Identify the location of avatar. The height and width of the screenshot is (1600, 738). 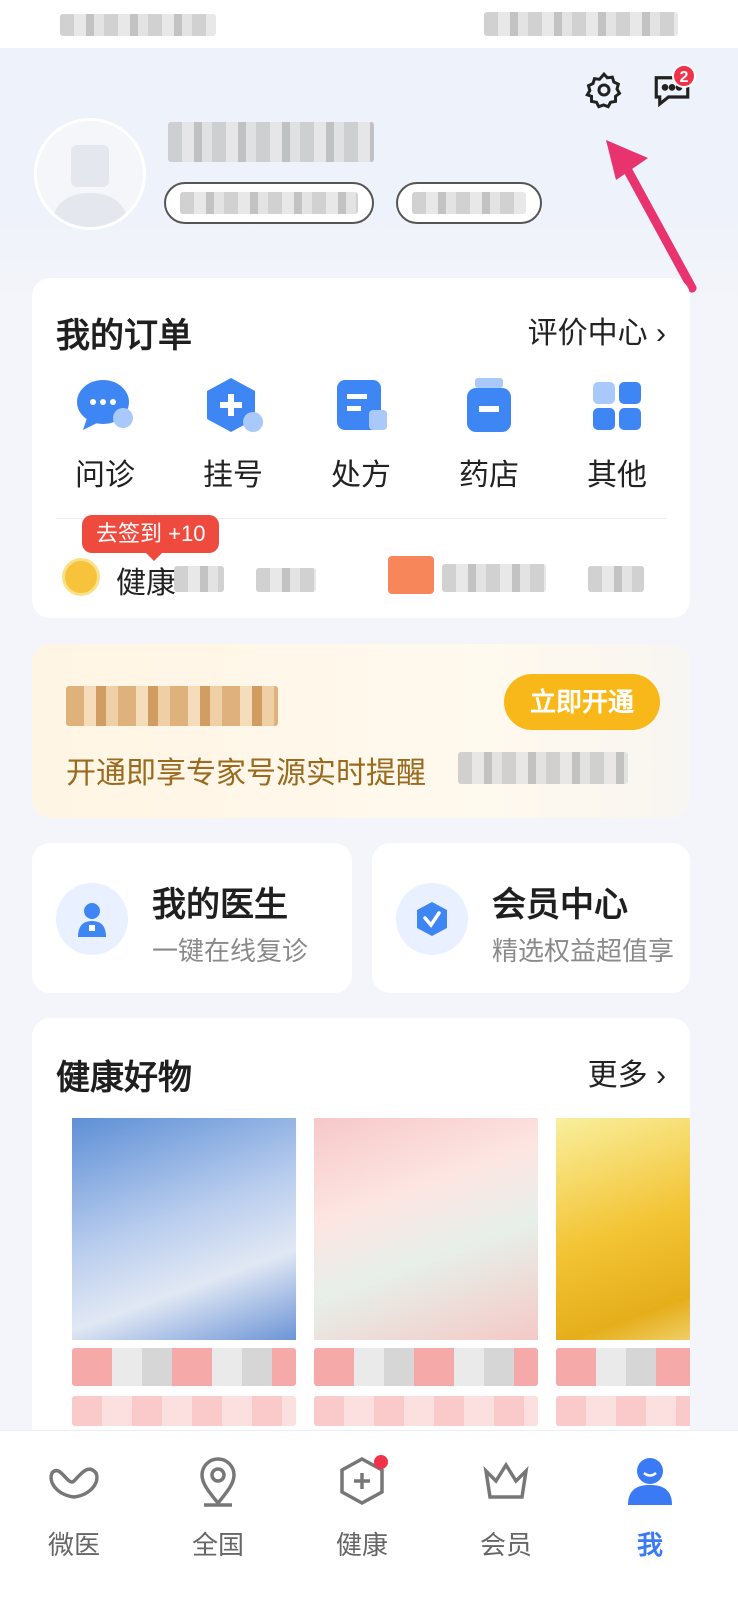
(90, 174).